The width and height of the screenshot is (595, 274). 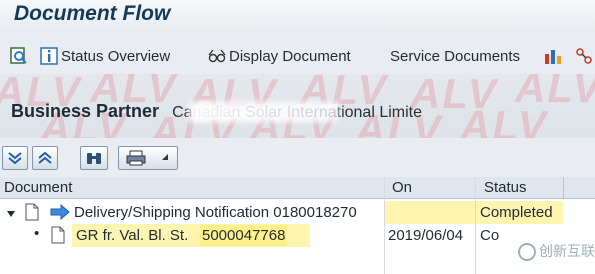 What do you see at coordinates (148, 158) in the screenshot?
I see `print-menu-button` at bounding box center [148, 158].